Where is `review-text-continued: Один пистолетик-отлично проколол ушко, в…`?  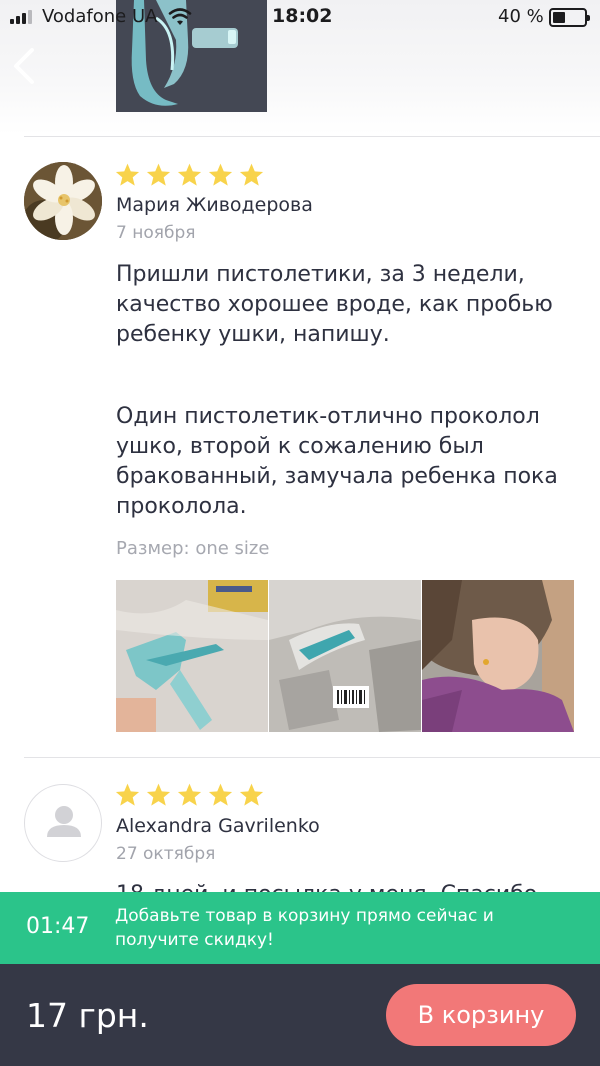 review-text-continued: Один пистолетик-отлично проколол ушко, в… is located at coordinates (337, 461).